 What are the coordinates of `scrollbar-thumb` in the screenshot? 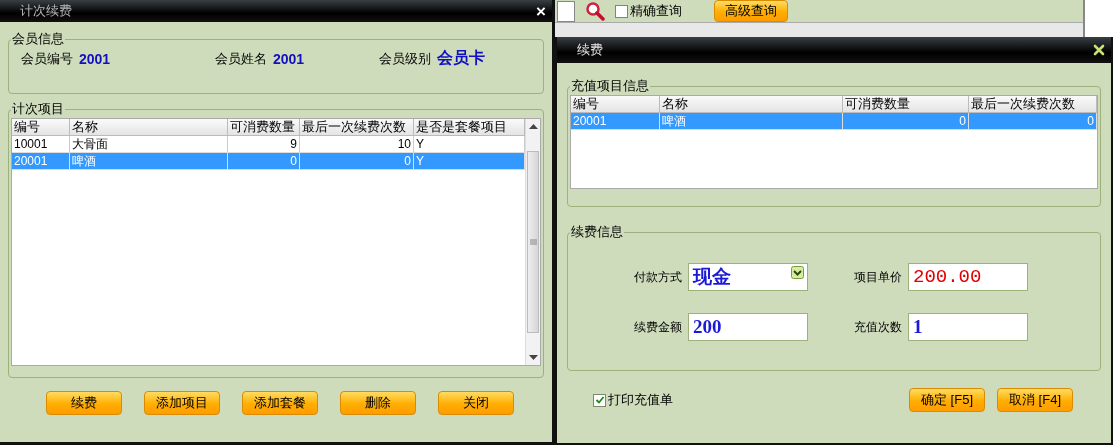 It's located at (533, 242).